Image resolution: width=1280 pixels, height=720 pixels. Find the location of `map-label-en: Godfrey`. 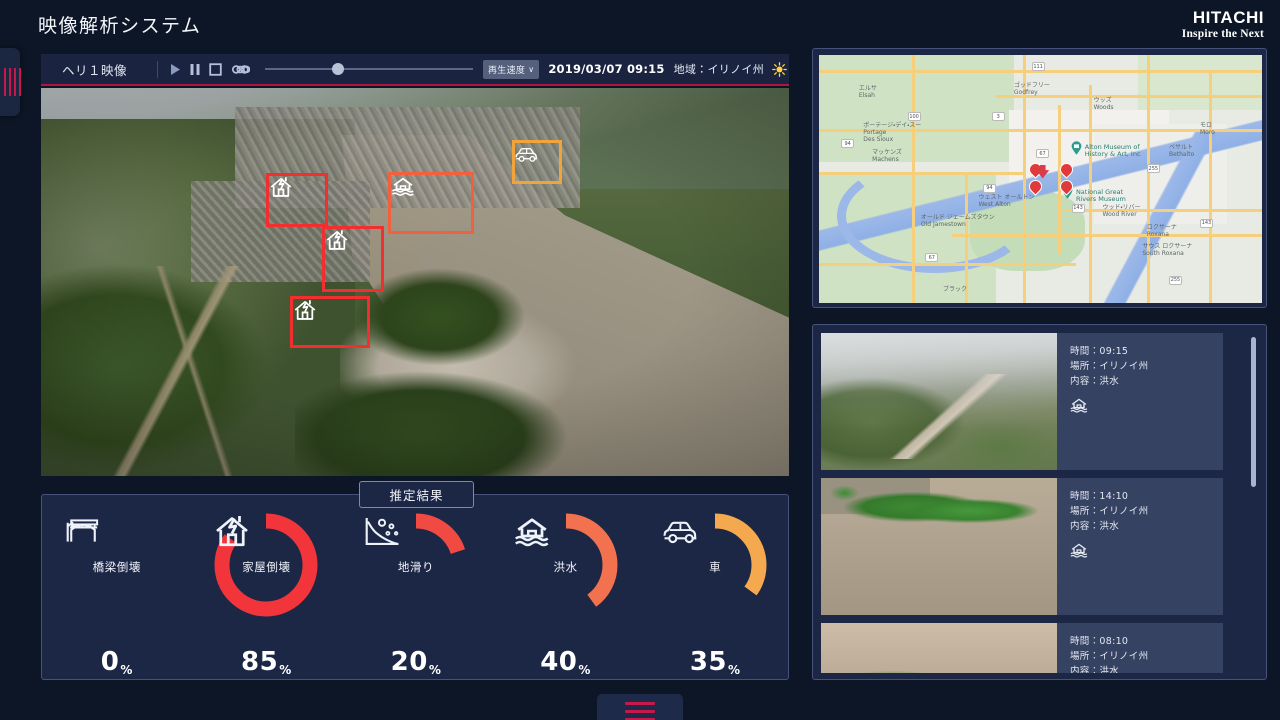

map-label-en: Godfrey is located at coordinates (1025, 93).